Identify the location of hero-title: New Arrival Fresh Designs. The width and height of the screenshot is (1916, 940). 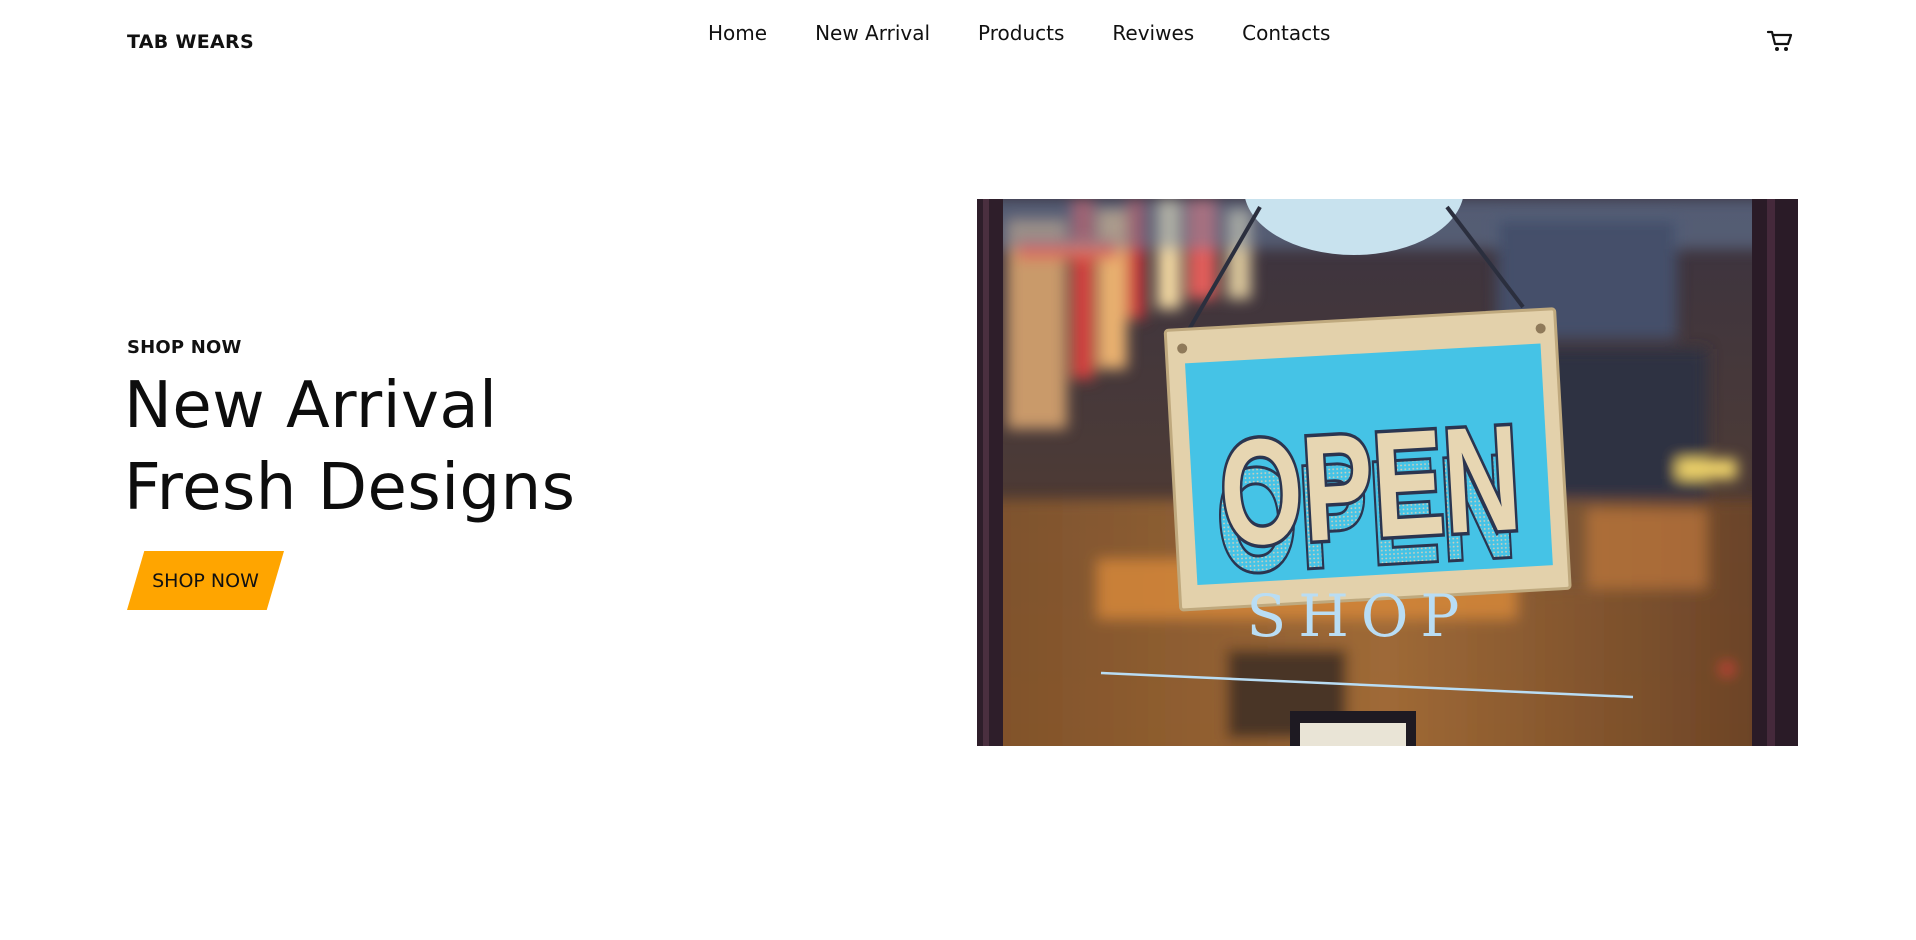
(350, 447).